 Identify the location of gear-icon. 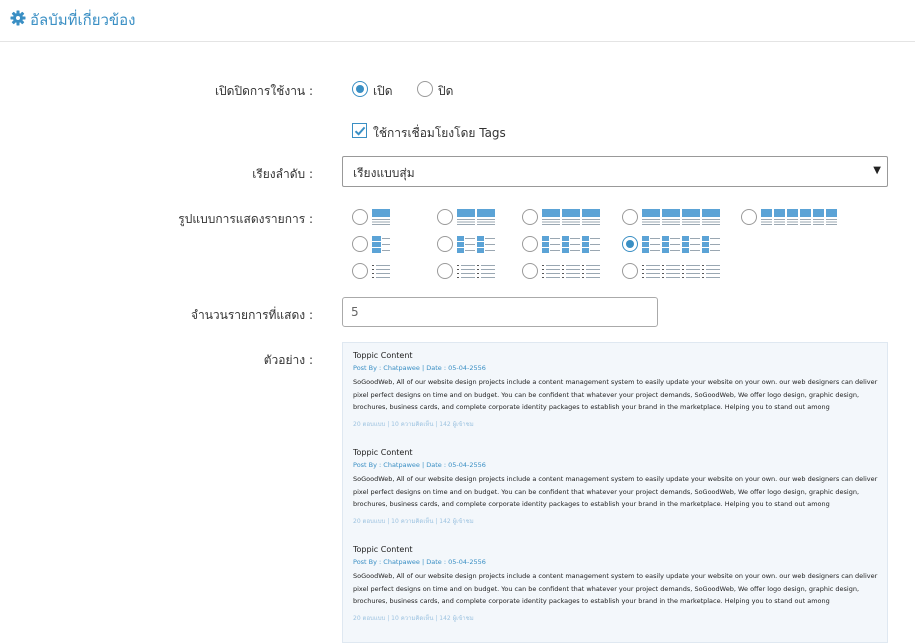
(18, 18).